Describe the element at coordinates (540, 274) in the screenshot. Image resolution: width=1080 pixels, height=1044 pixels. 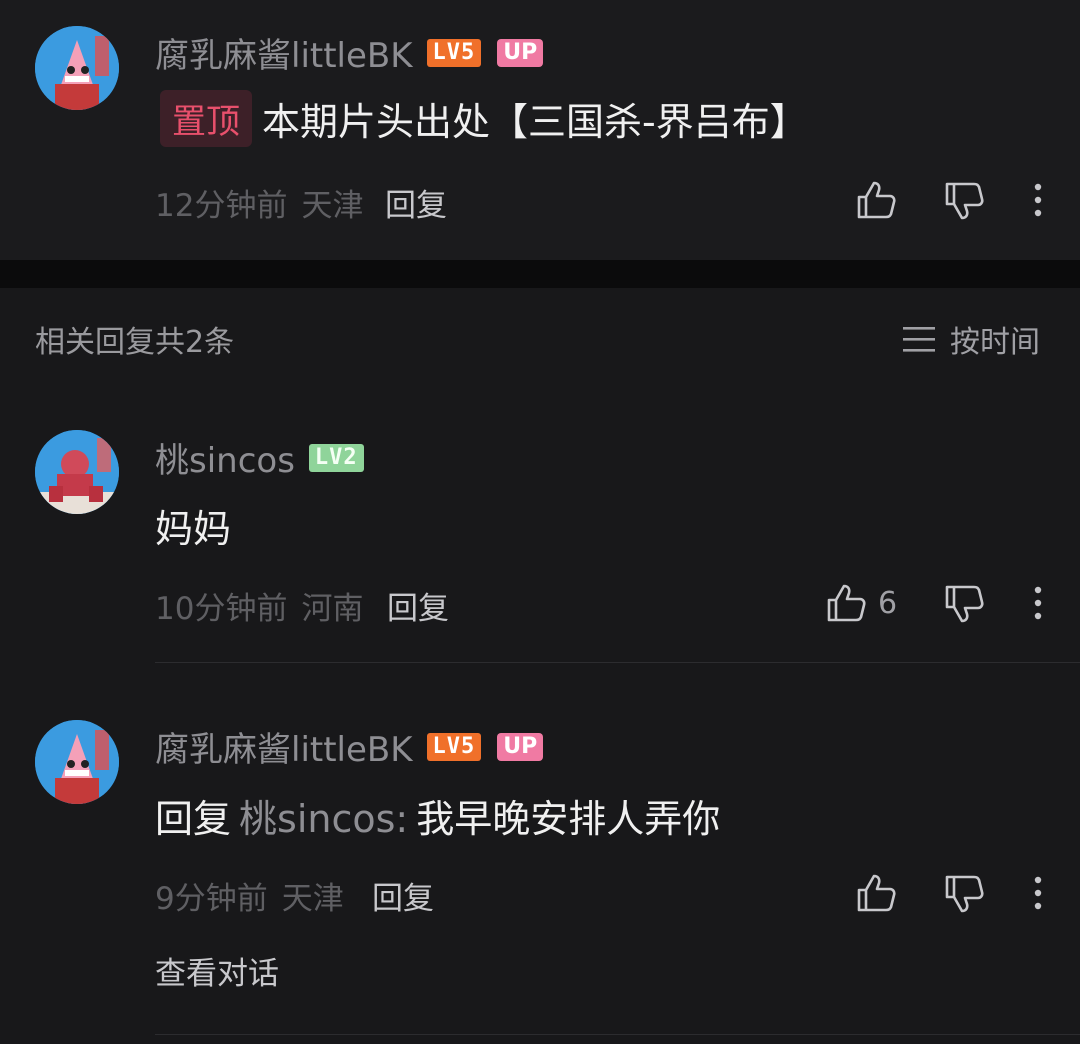
I see `section-divider` at that location.